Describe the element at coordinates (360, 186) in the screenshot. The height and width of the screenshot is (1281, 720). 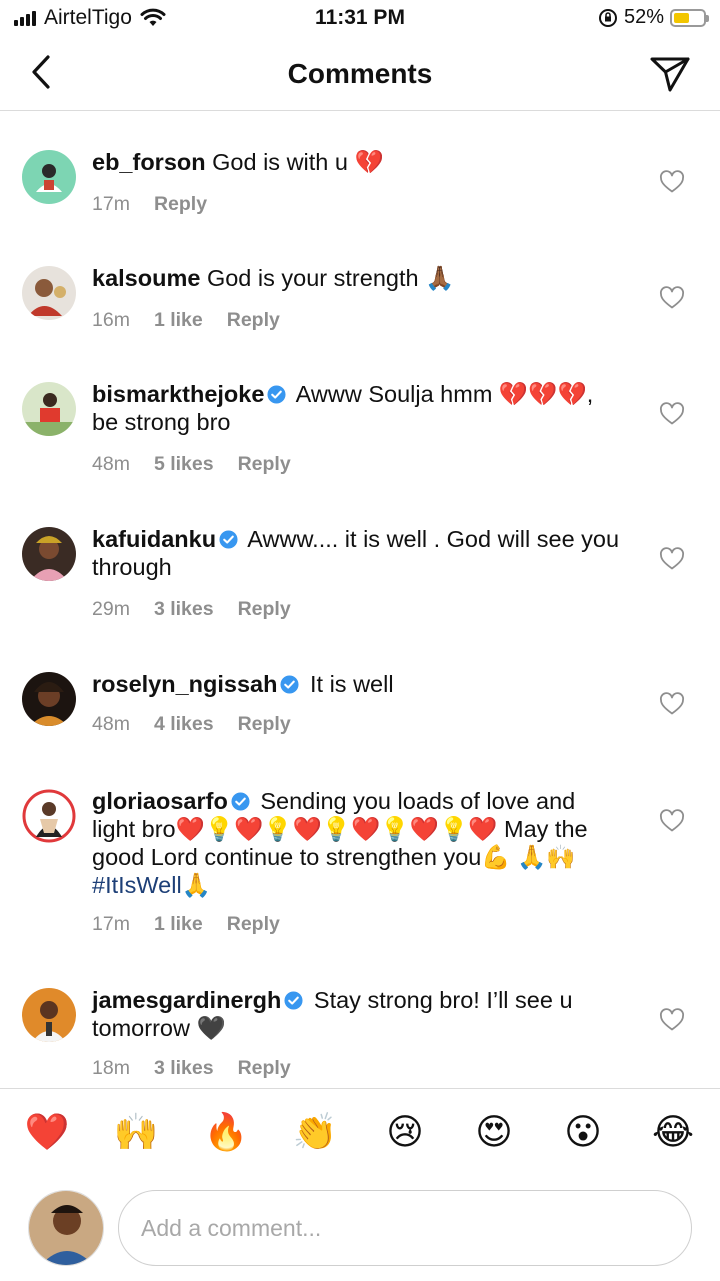
I see `comment-item: eb_forson God is with u 💔 17m Reply` at that location.